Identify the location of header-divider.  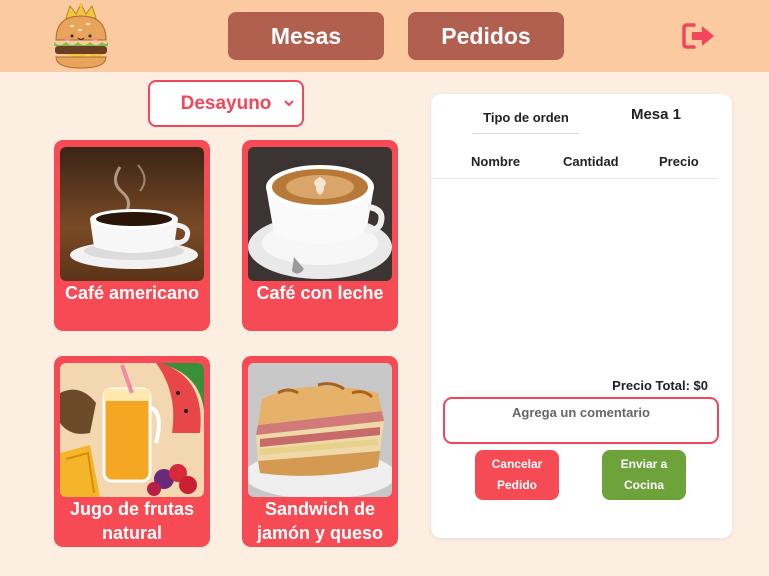
(574, 178).